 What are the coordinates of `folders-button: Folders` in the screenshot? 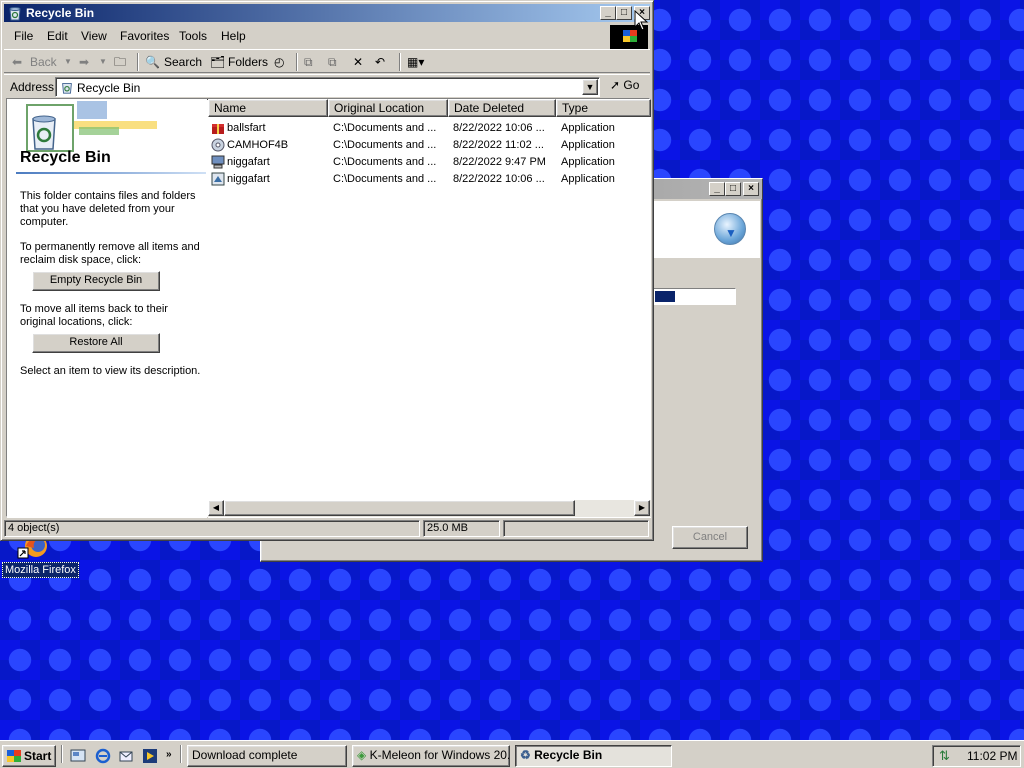 It's located at (248, 62).